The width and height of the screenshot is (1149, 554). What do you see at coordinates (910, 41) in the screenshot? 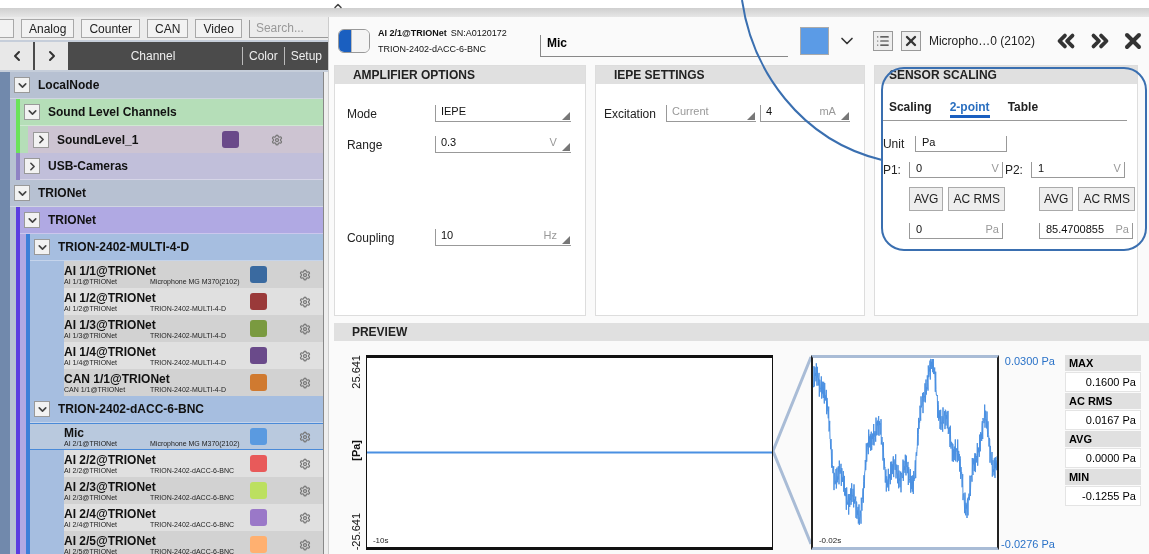
I see `close-icon` at bounding box center [910, 41].